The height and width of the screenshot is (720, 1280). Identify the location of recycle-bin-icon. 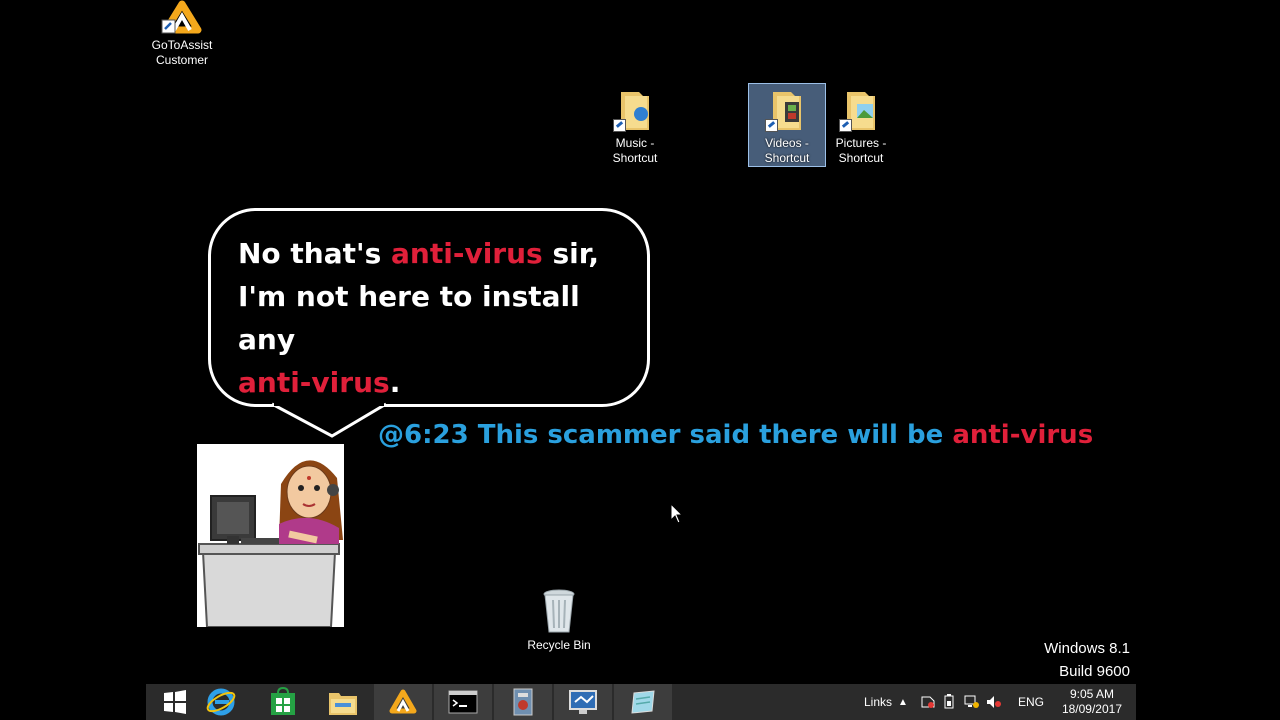
(559, 611).